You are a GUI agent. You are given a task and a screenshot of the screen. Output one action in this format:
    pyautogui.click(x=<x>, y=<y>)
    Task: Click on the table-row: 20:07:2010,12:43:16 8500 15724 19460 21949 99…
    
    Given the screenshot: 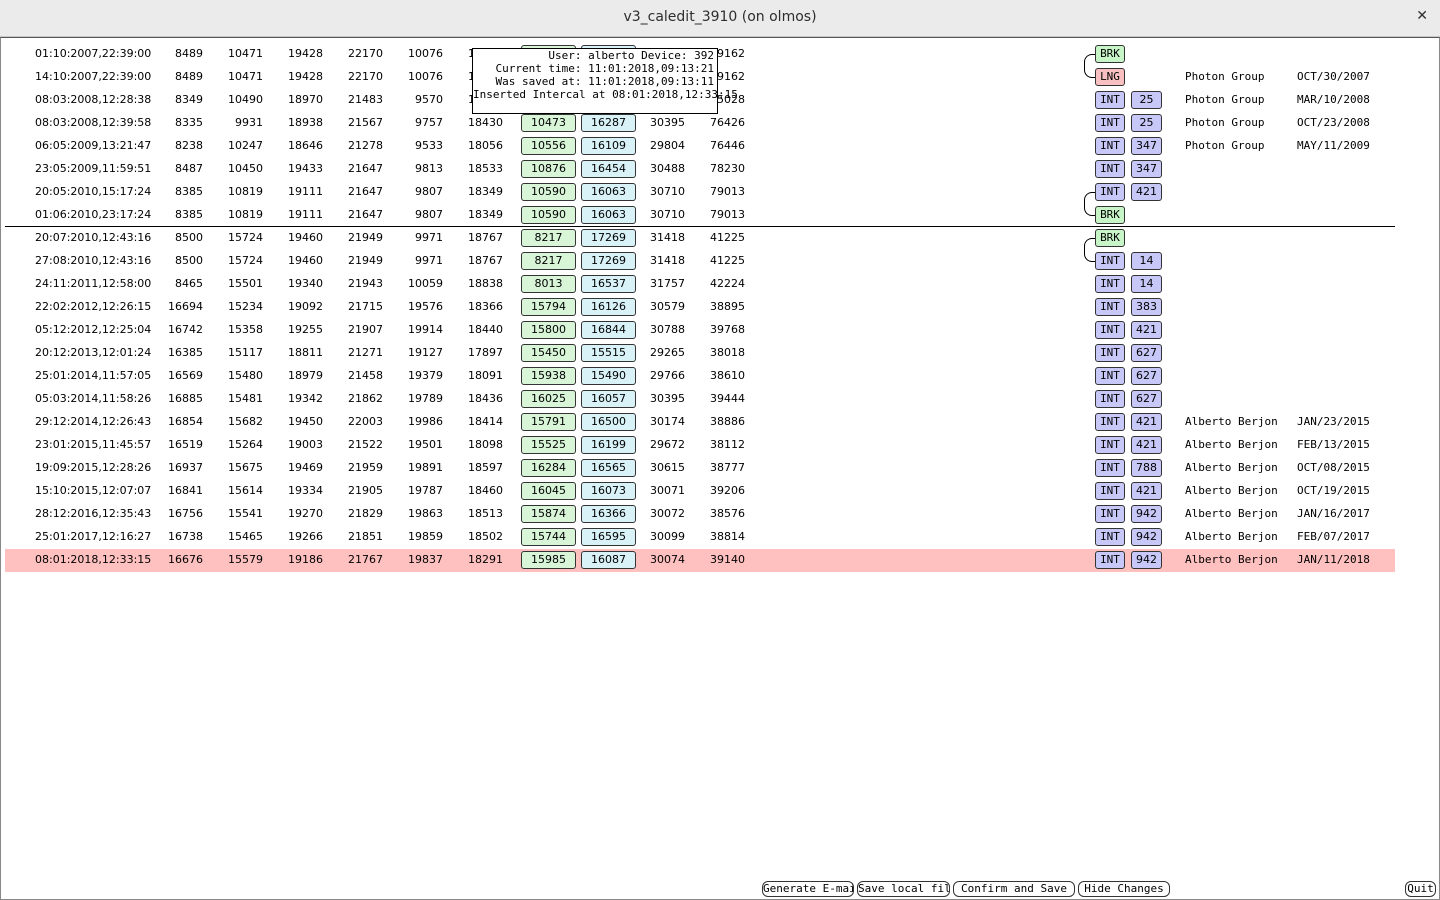 What is the action you would take?
    pyautogui.click(x=700, y=238)
    